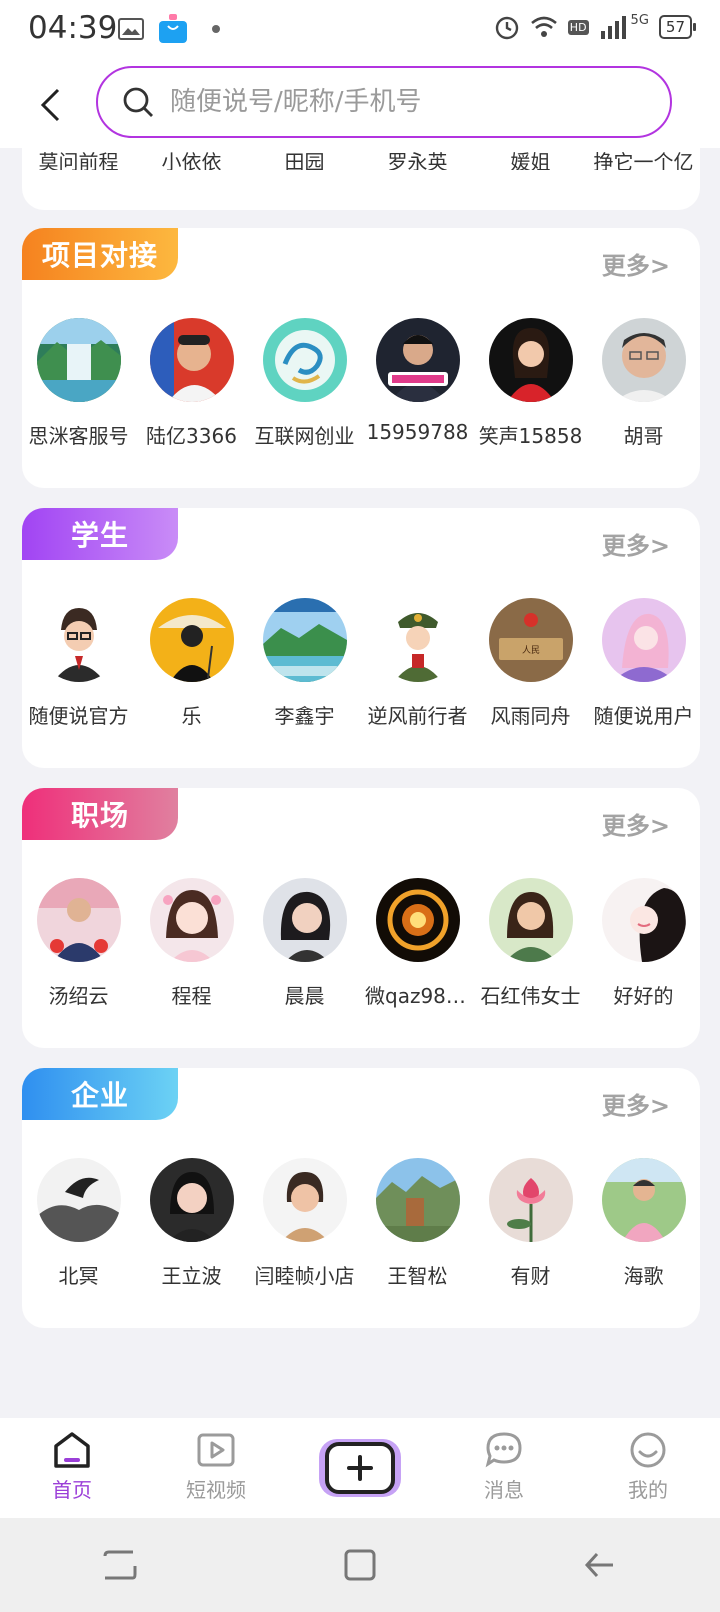  Describe the element at coordinates (216, 29) in the screenshot. I see `notification-dot-icon` at that location.